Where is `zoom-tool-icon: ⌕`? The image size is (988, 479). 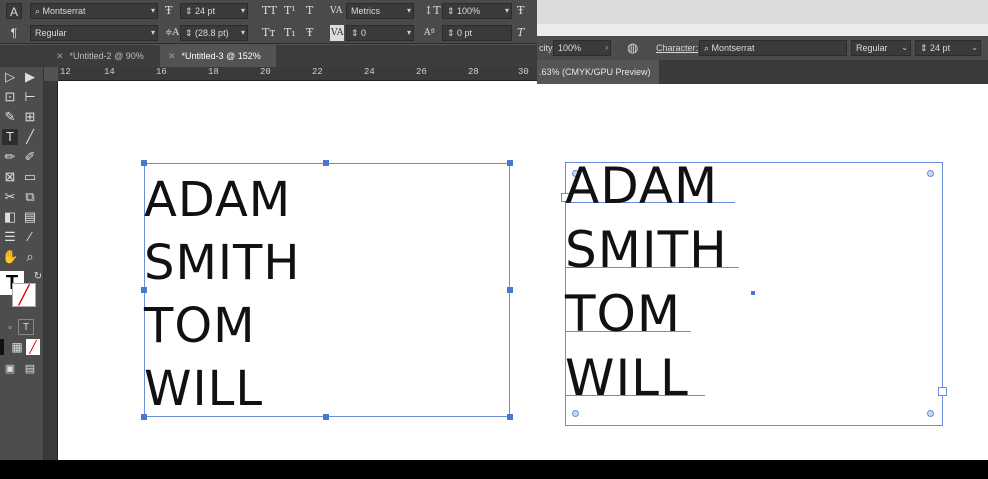
zoom-tool-icon: ⌕ is located at coordinates (30, 257).